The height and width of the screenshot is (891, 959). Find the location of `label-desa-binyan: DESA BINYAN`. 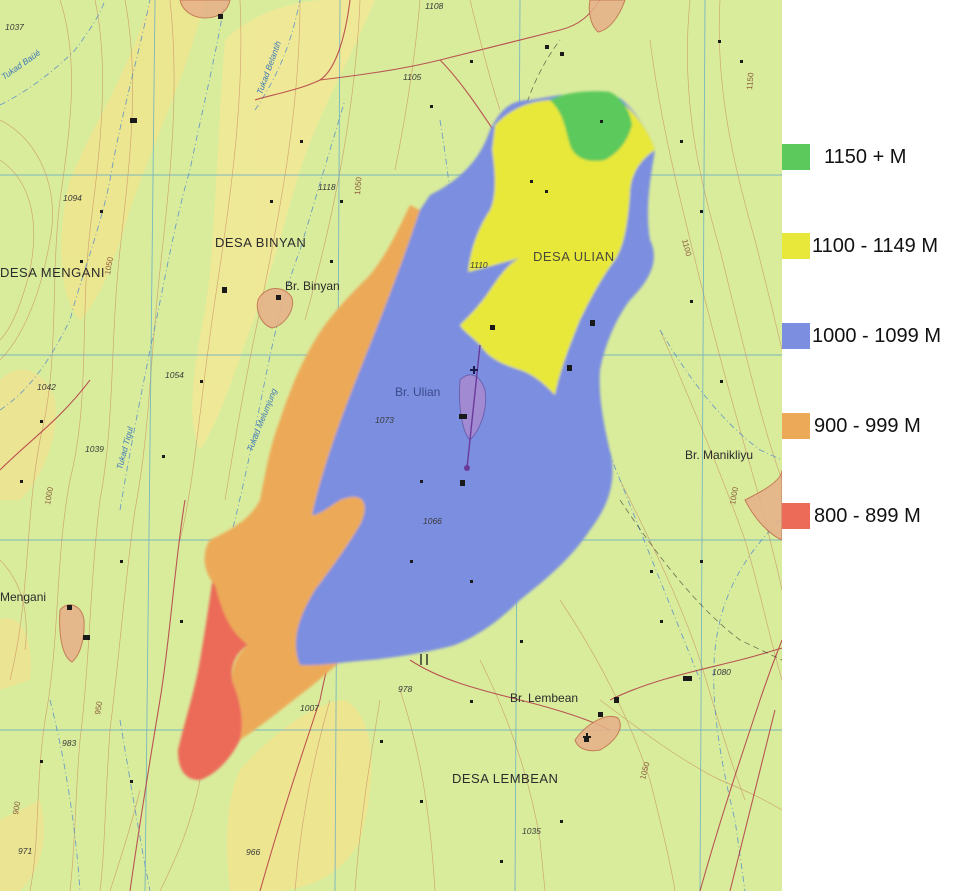

label-desa-binyan: DESA BINYAN is located at coordinates (260, 242).